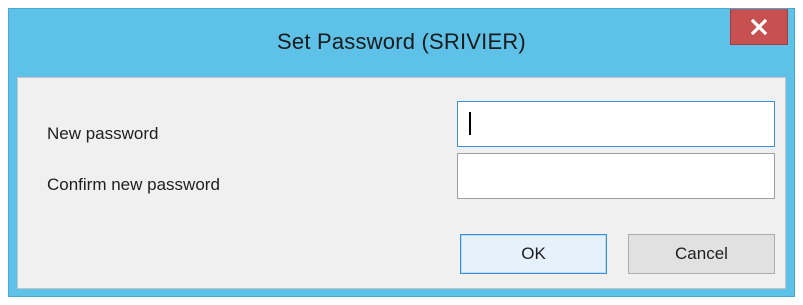 The width and height of the screenshot is (803, 305). What do you see at coordinates (616, 124) in the screenshot?
I see `new-password-field` at bounding box center [616, 124].